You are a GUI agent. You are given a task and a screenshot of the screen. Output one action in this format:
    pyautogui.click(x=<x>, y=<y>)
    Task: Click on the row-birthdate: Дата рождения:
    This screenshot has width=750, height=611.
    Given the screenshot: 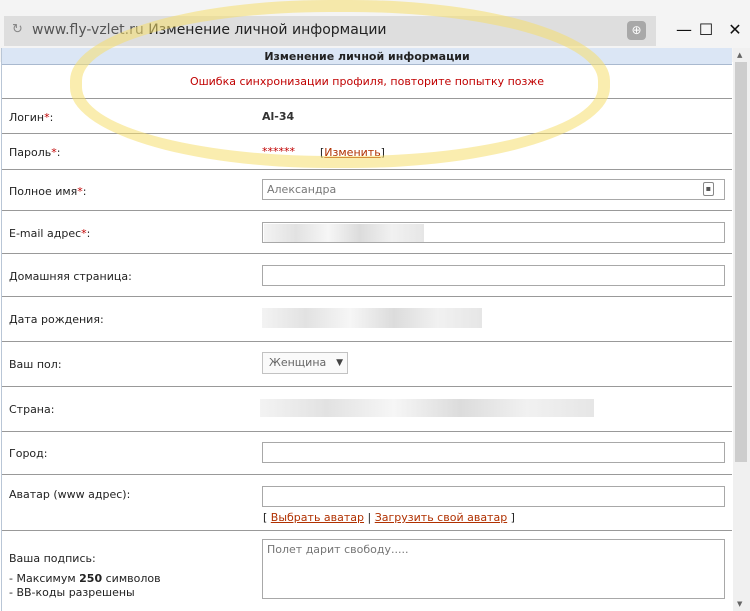 What is the action you would take?
    pyautogui.click(x=367, y=319)
    